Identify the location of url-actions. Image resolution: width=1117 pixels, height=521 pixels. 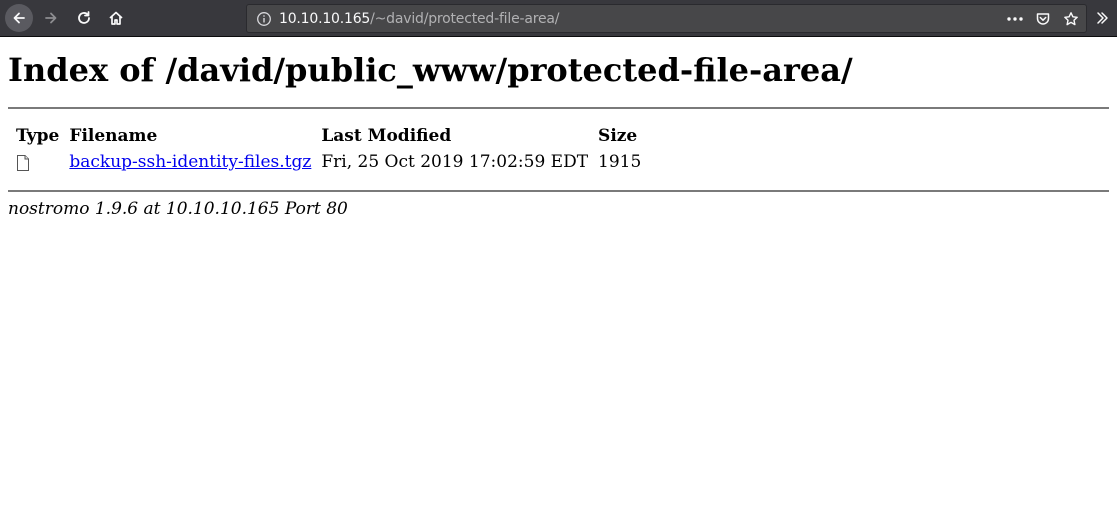
(1043, 18).